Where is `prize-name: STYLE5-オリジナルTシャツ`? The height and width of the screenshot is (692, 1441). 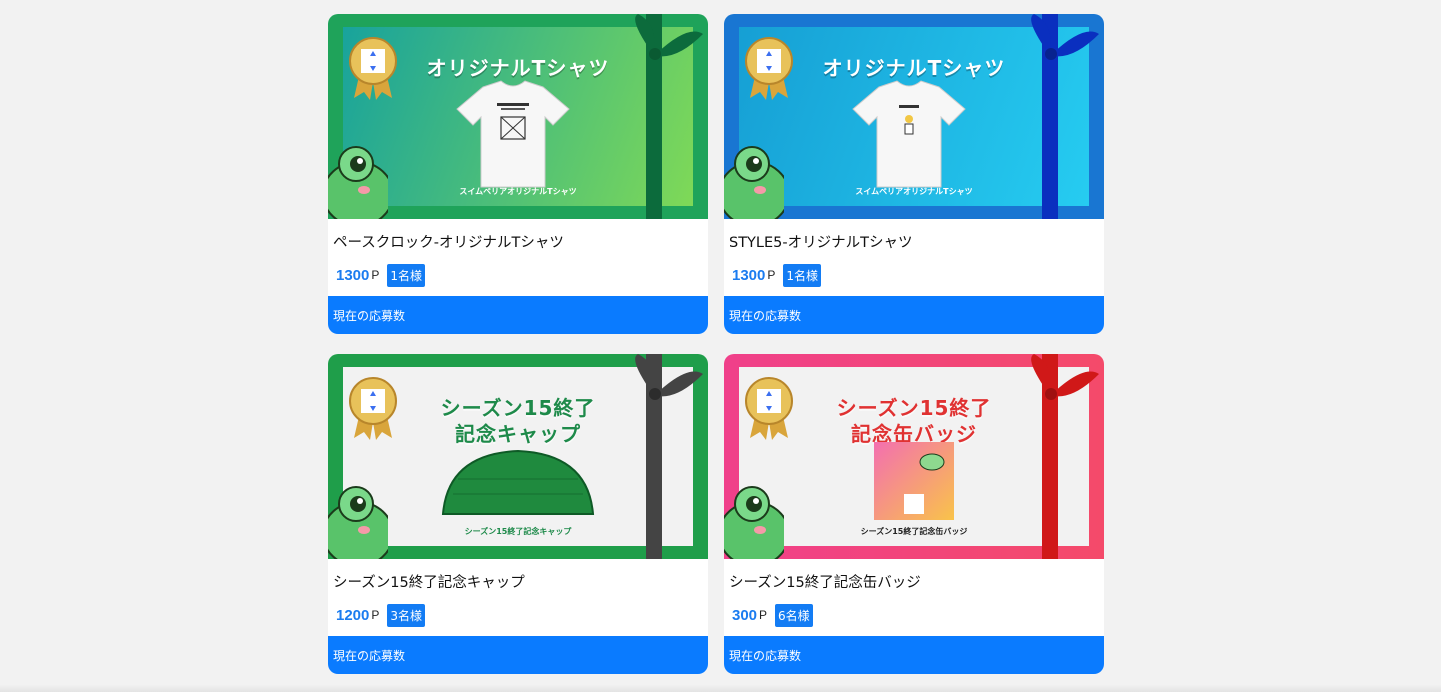 prize-name: STYLE5-オリジナルTシャツ is located at coordinates (821, 243).